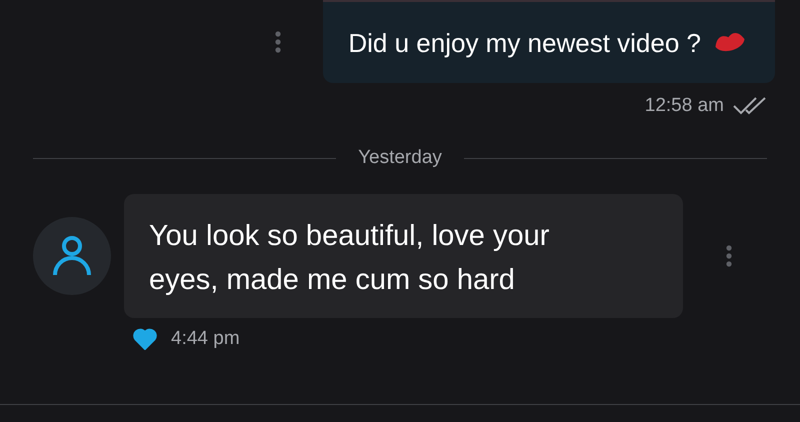 The height and width of the screenshot is (422, 800). I want to click on person-icon, so click(72, 256).